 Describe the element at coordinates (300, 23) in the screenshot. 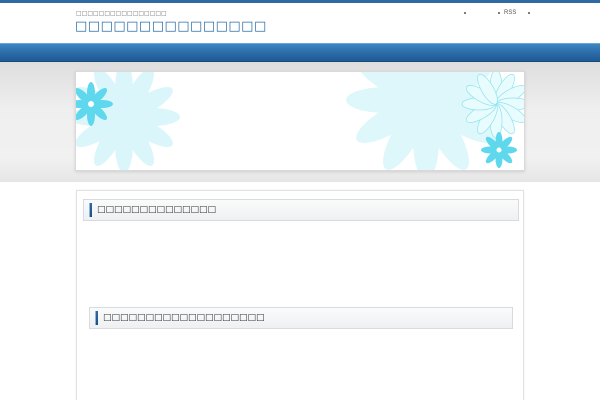

I see `site-header: □□□□□□□□□□□□□□□□ □□□□□□□□□□□□□□□ RSS` at that location.